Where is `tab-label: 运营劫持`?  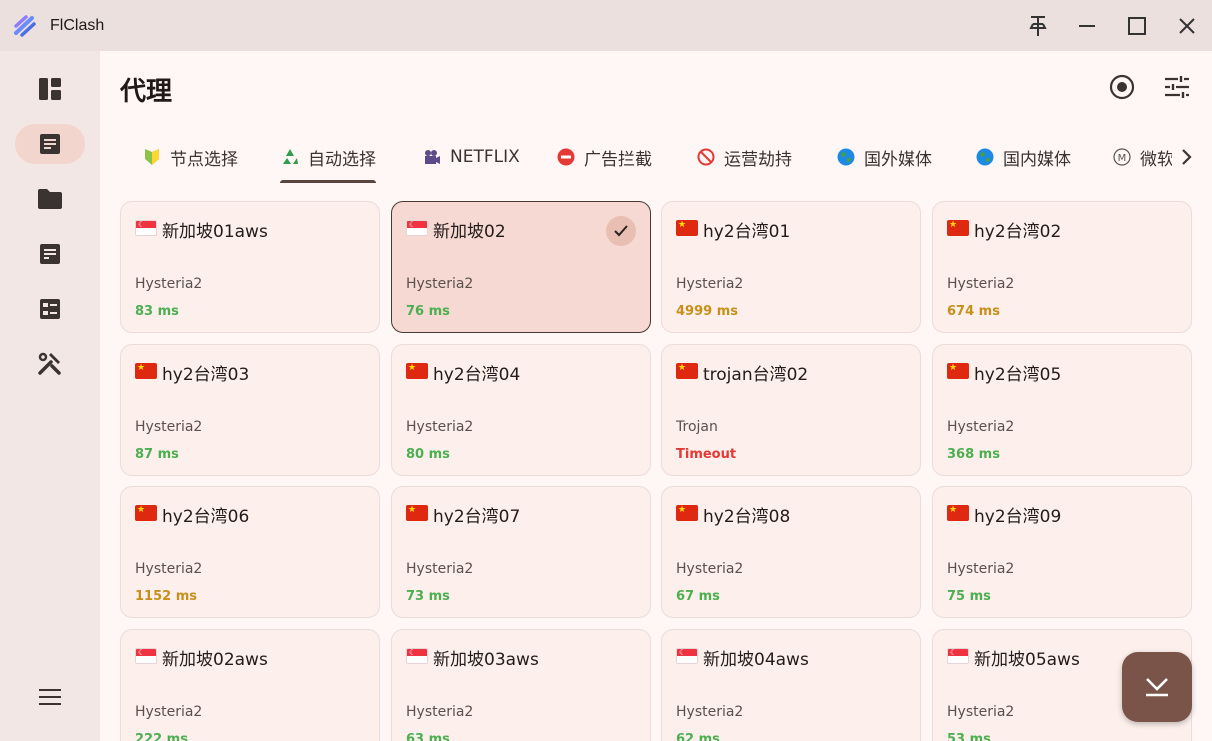
tab-label: 运营劫持 is located at coordinates (758, 159).